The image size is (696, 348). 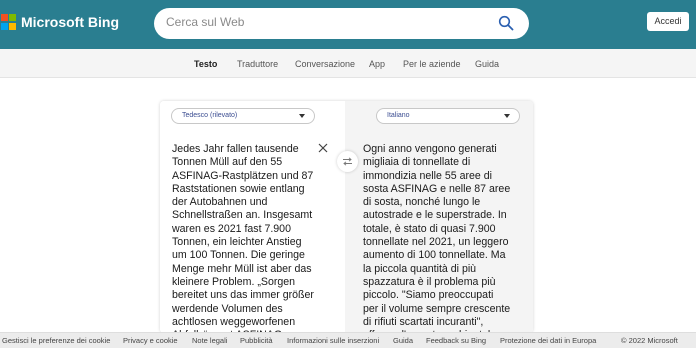 I want to click on search-box, so click(x=341, y=23).